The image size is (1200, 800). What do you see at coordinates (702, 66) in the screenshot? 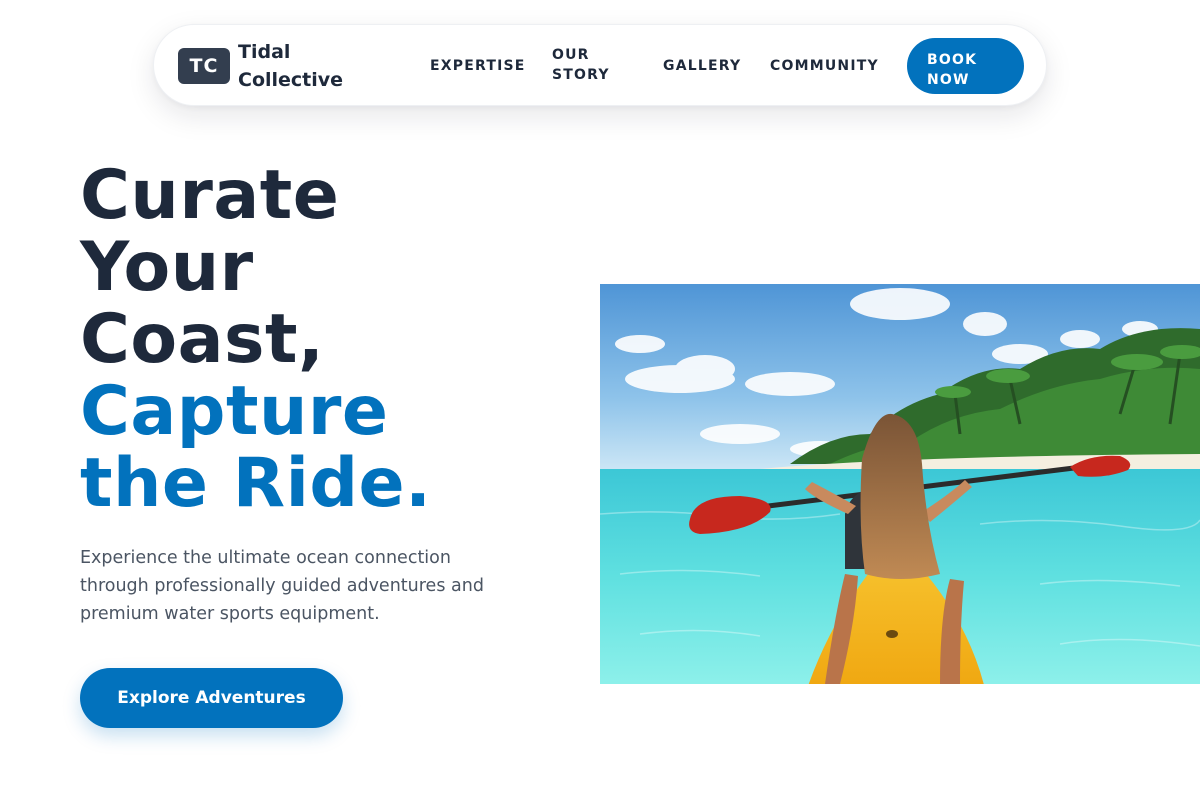
I see `nav-link-gallery: GALLERY` at bounding box center [702, 66].